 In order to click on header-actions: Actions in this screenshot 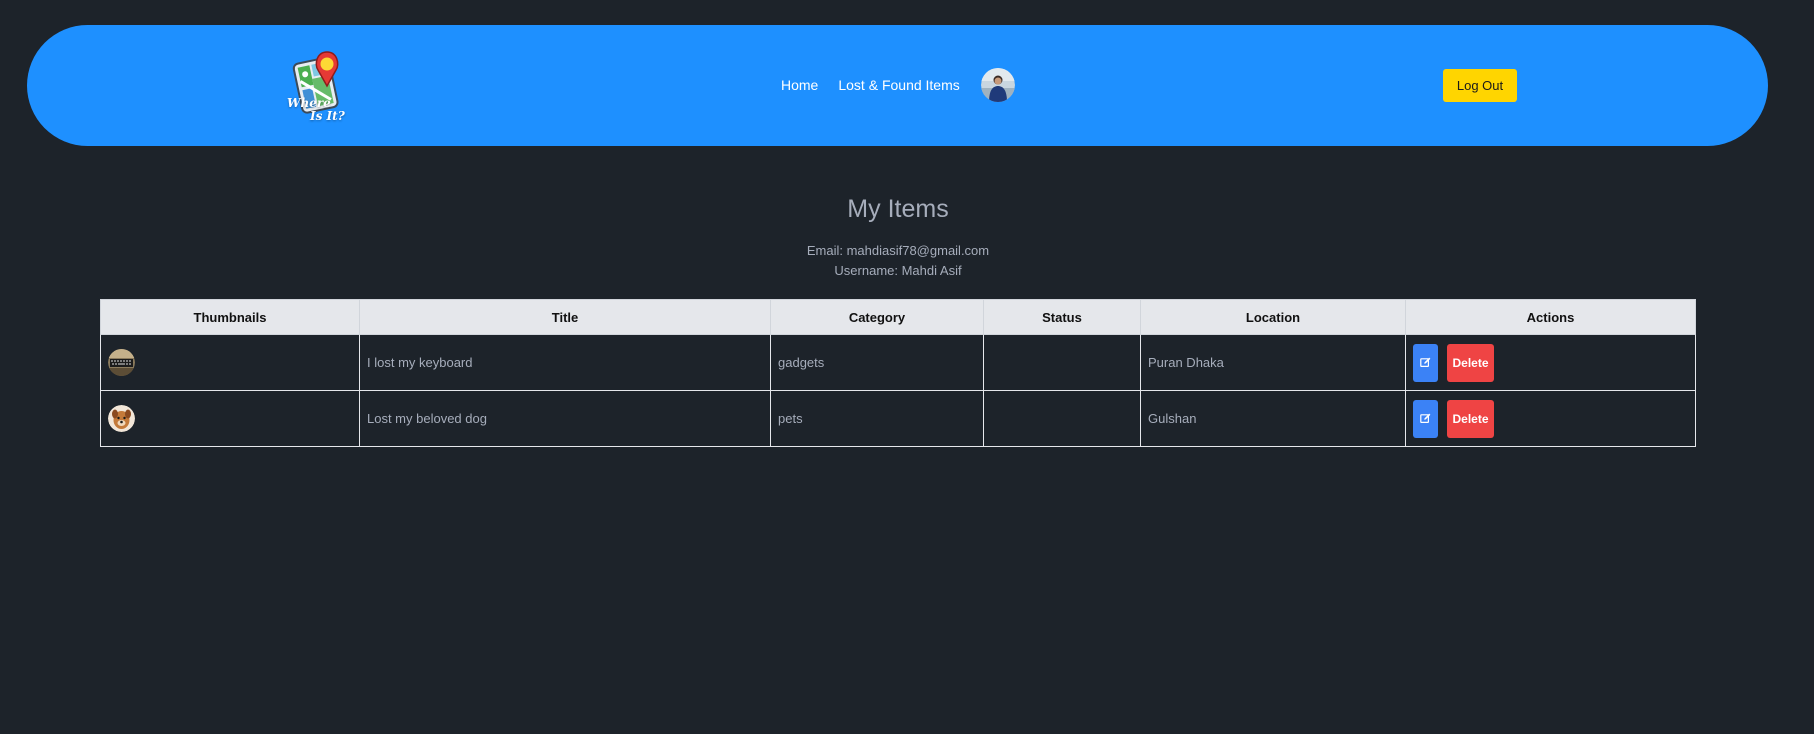, I will do `click(1550, 317)`.